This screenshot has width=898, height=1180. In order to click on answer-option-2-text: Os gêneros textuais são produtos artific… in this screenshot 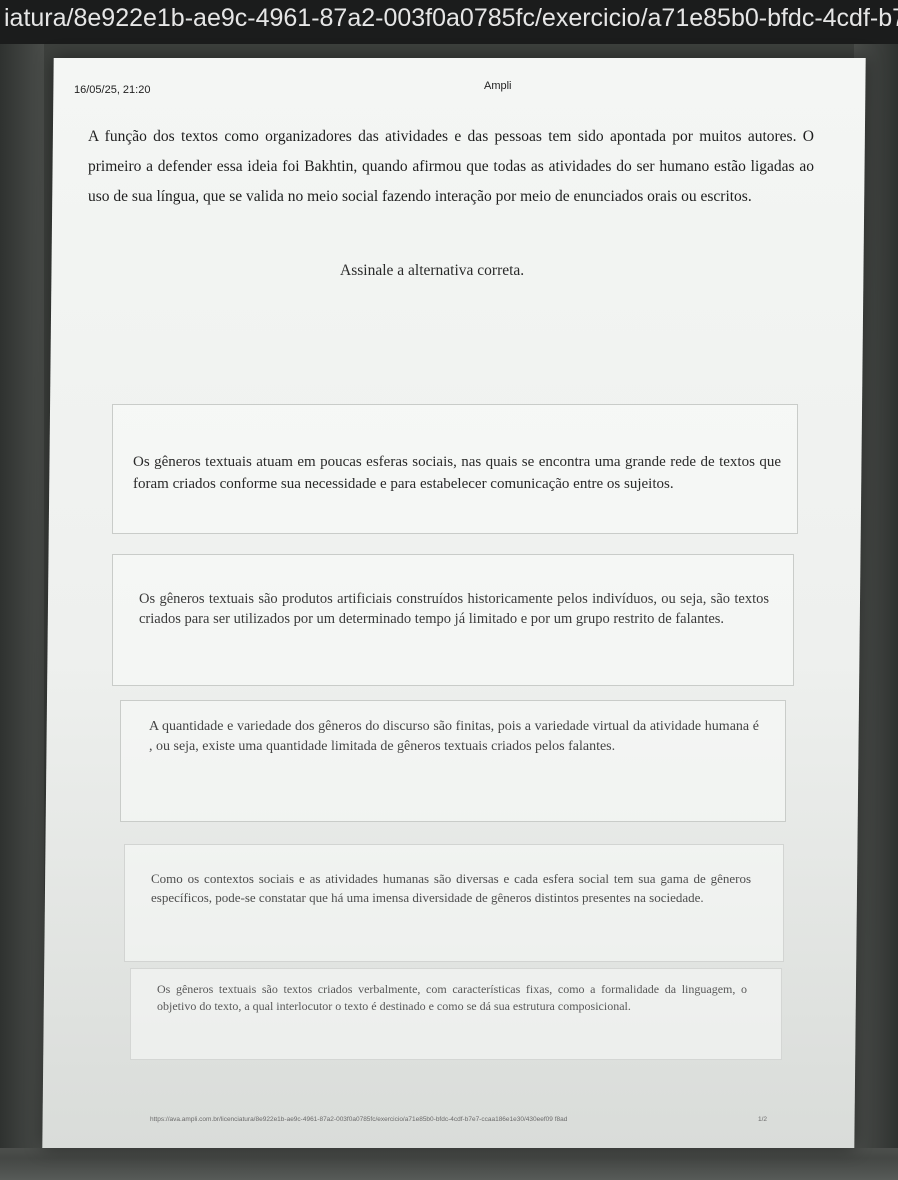, I will do `click(454, 609)`.